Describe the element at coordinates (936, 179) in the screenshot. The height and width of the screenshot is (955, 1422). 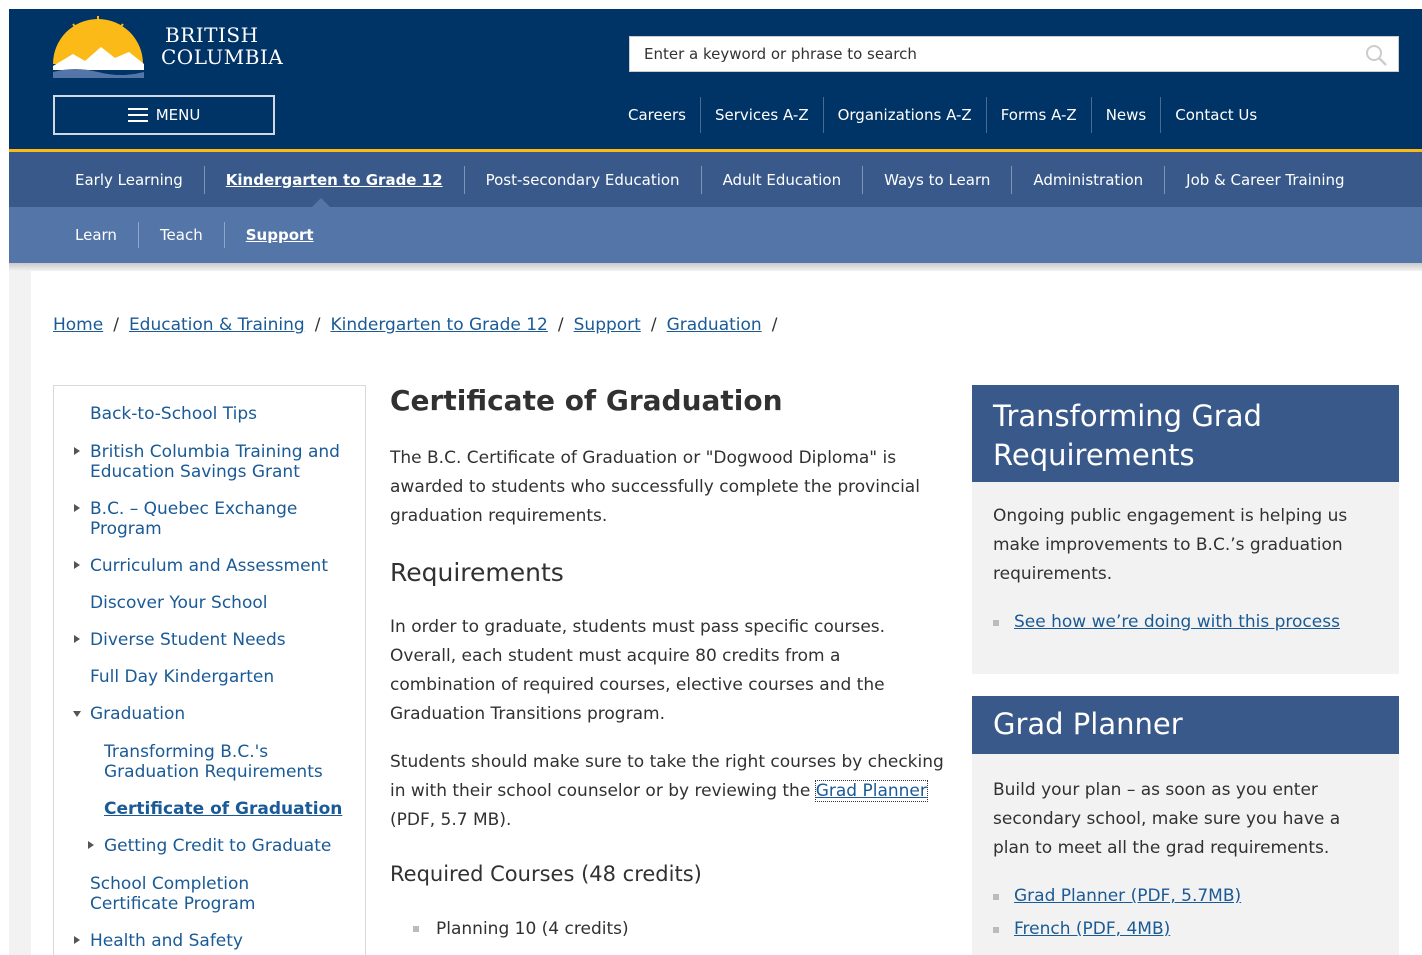
I see `nav-ways-to-learn: Ways to Learn` at that location.